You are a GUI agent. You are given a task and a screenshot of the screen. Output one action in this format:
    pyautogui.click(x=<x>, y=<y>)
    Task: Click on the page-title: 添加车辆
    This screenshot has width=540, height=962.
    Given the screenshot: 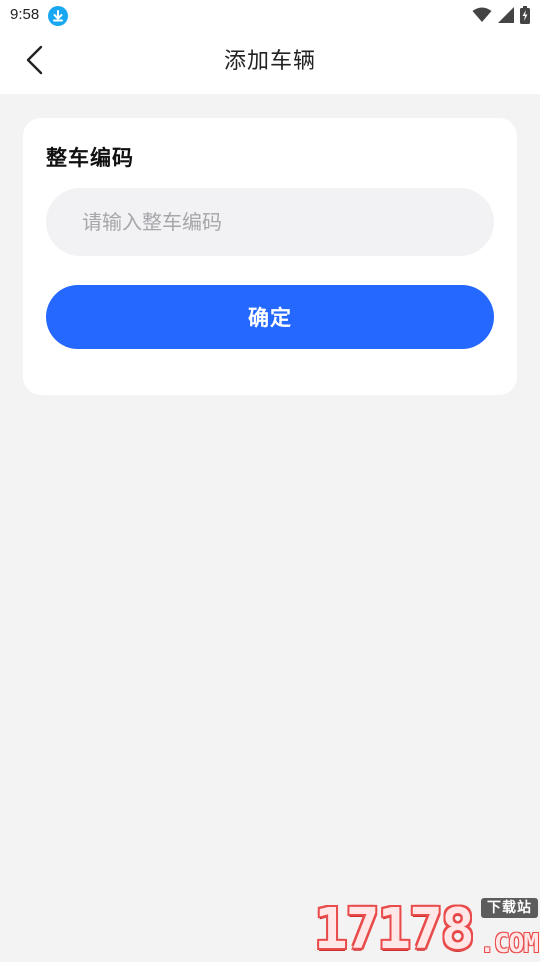 What is the action you would take?
    pyautogui.click(x=269, y=61)
    